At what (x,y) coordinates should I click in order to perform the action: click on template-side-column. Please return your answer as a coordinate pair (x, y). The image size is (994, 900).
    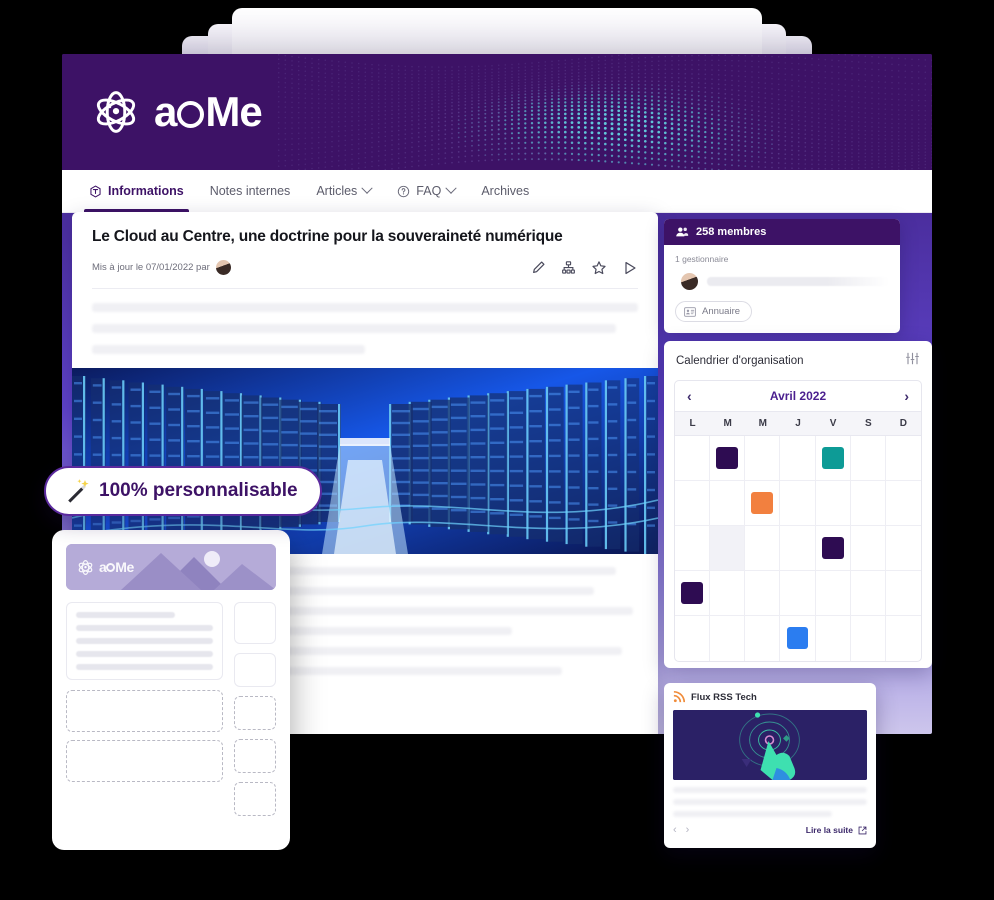
    Looking at the image, I should click on (255, 709).